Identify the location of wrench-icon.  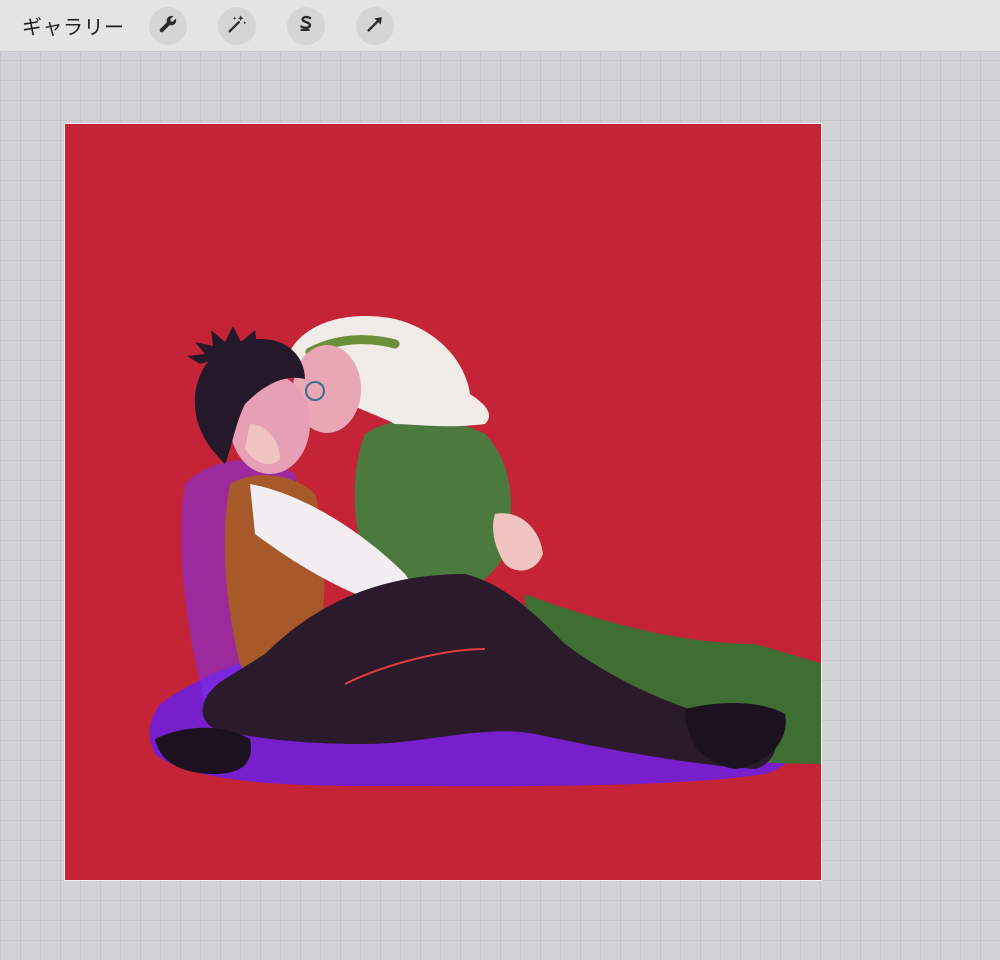
(168, 26).